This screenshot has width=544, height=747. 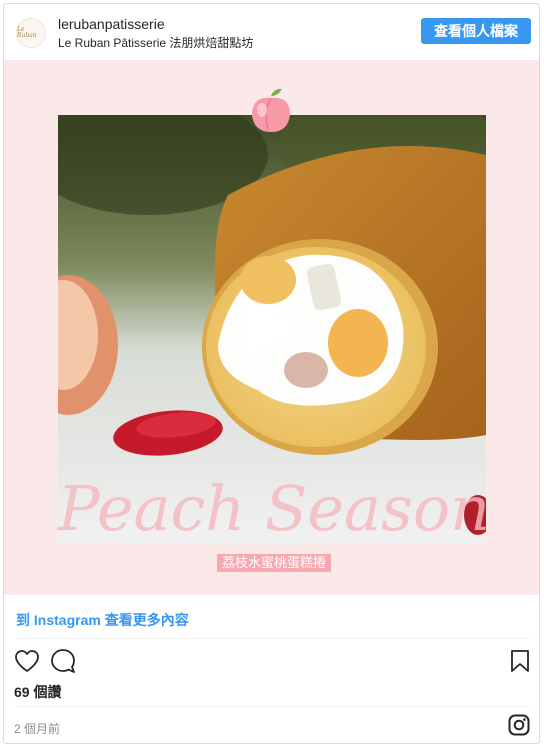 What do you see at coordinates (102, 620) in the screenshot?
I see `view-more-on-instagram-link: 到 Instagram 查看更多內容` at bounding box center [102, 620].